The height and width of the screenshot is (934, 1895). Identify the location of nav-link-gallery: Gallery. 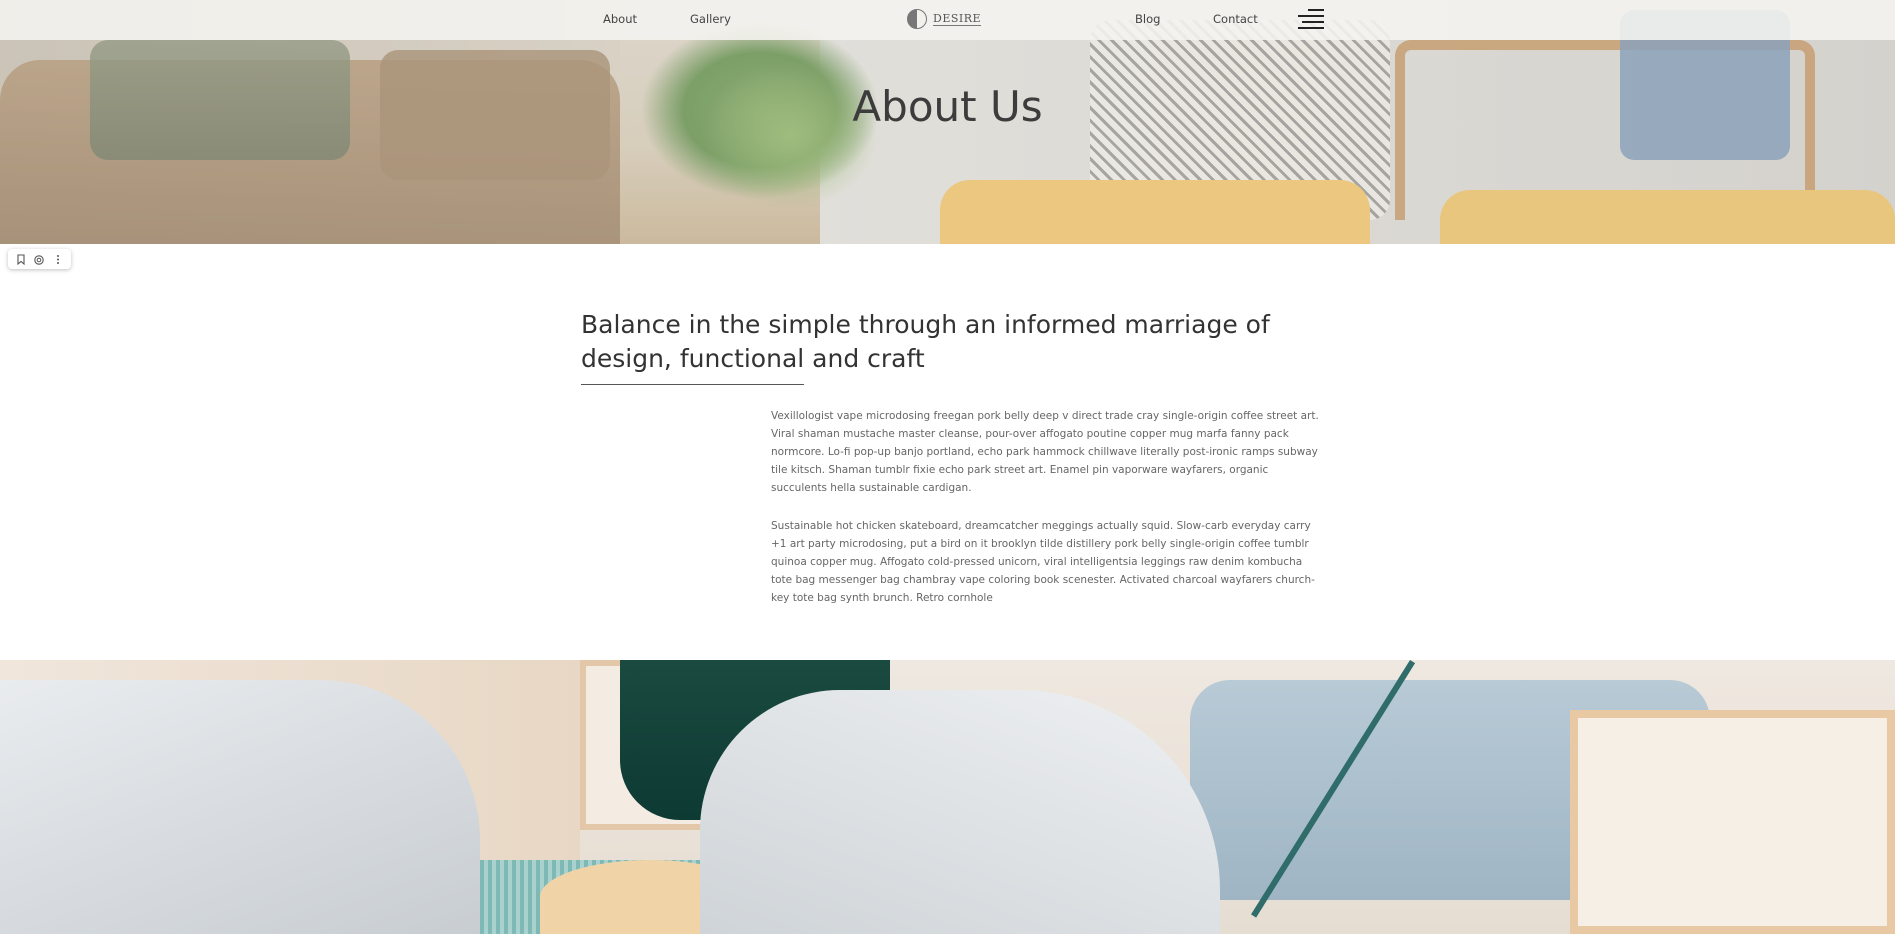
(710, 19).